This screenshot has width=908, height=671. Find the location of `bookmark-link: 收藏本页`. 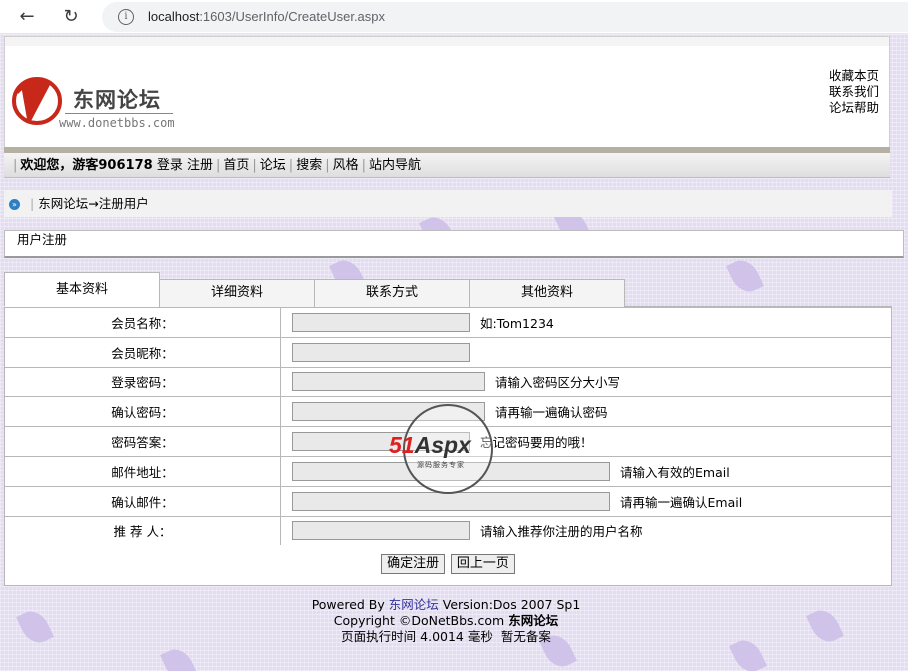

bookmark-link: 收藏本页 is located at coordinates (854, 76).